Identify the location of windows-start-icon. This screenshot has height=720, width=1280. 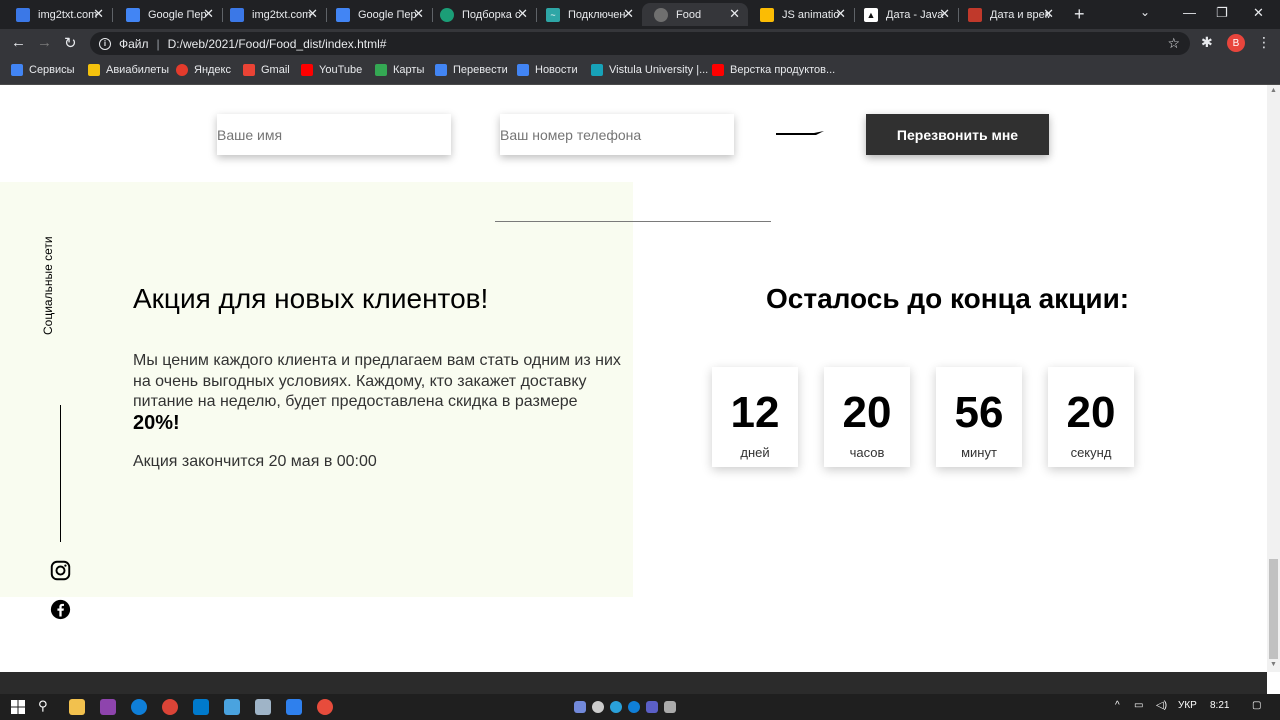
(18, 707).